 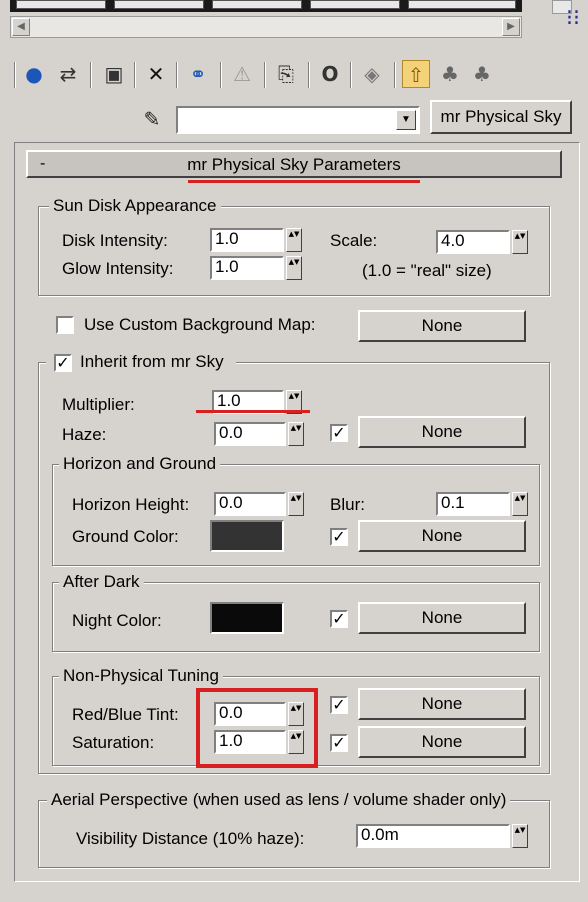 I want to click on tint-map-checkbox: ✓, so click(x=339, y=705).